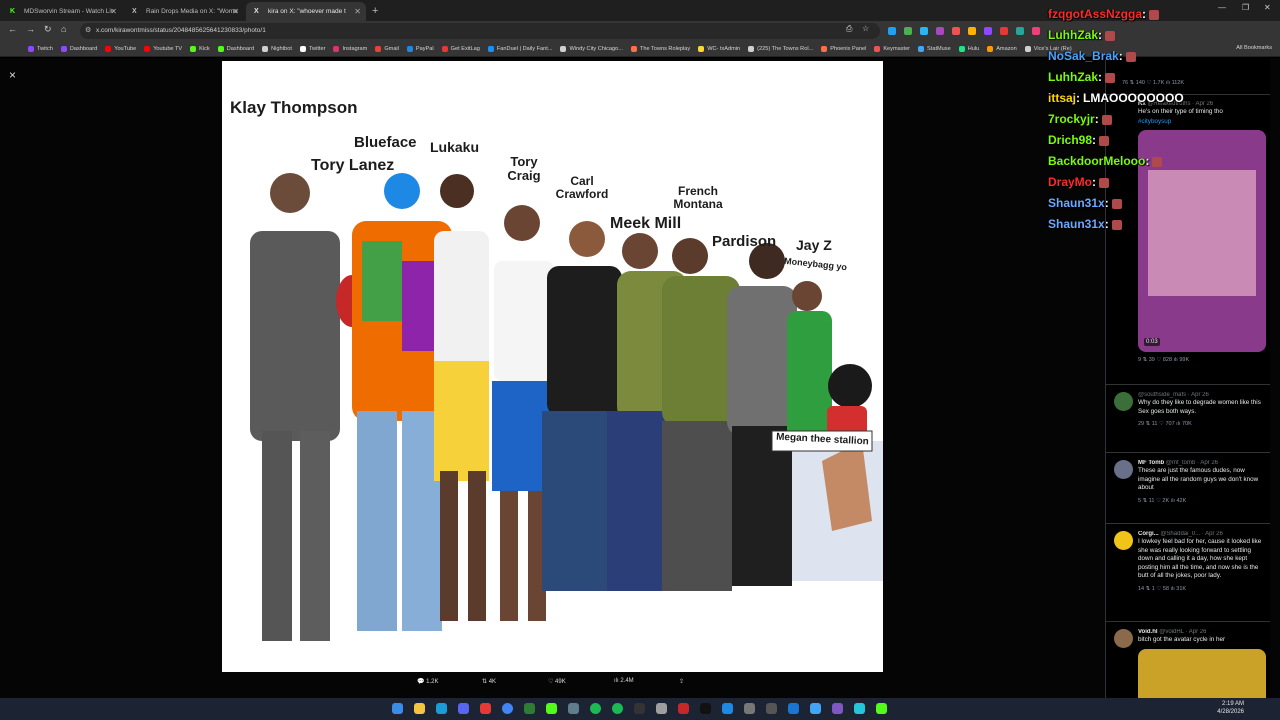  I want to click on bookmark-star-icon: ☆, so click(865, 28).